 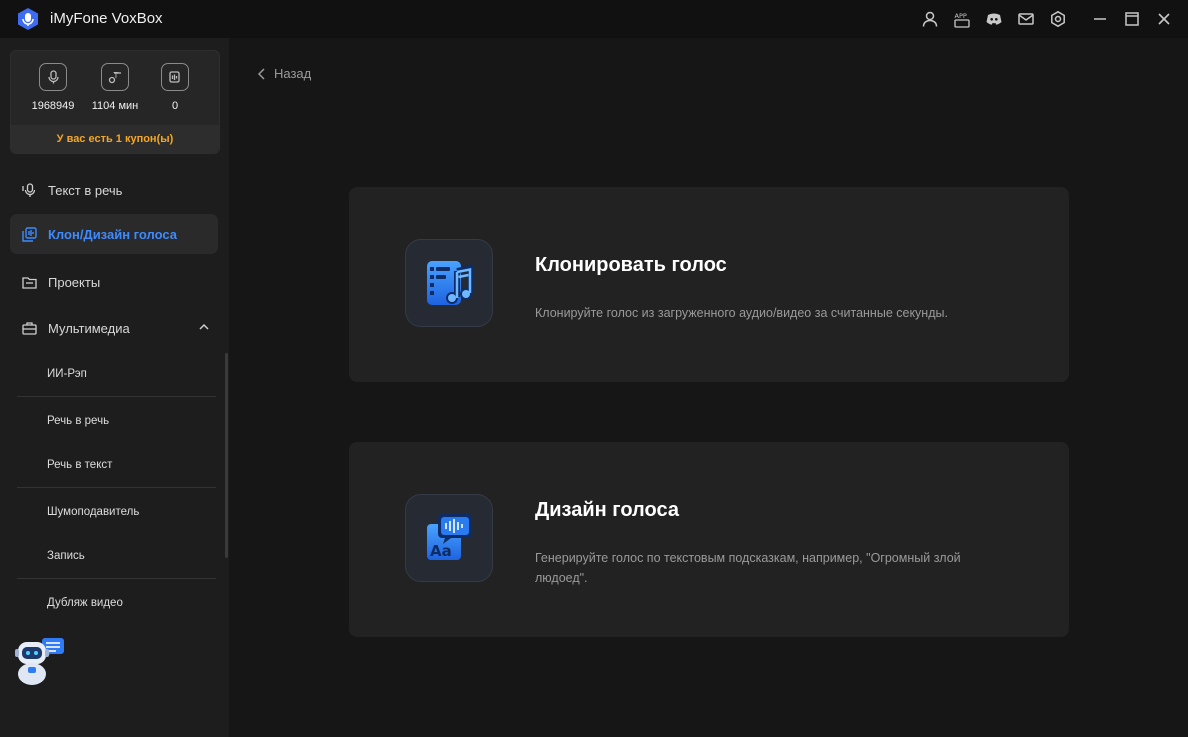 What do you see at coordinates (28, 19) in the screenshot?
I see `voxbox-logo-icon` at bounding box center [28, 19].